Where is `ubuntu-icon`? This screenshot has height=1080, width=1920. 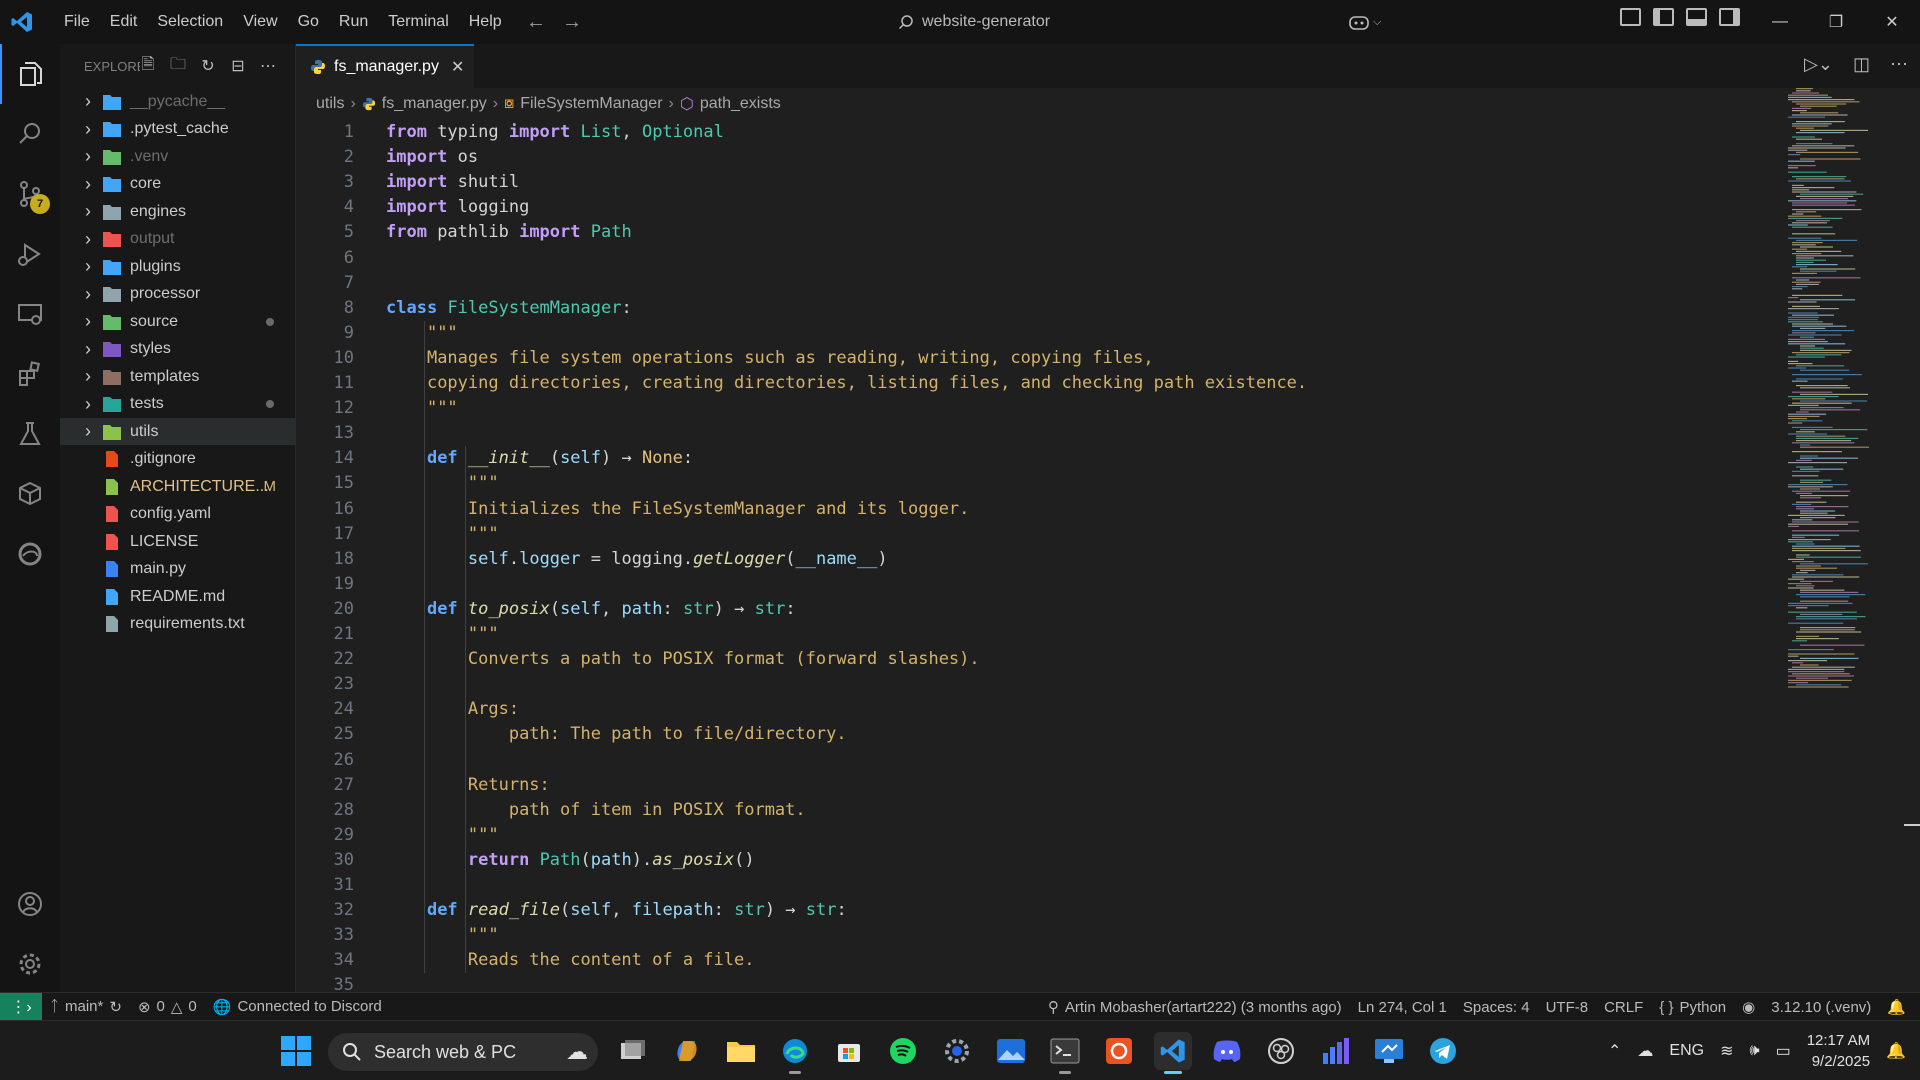 ubuntu-icon is located at coordinates (1119, 1051).